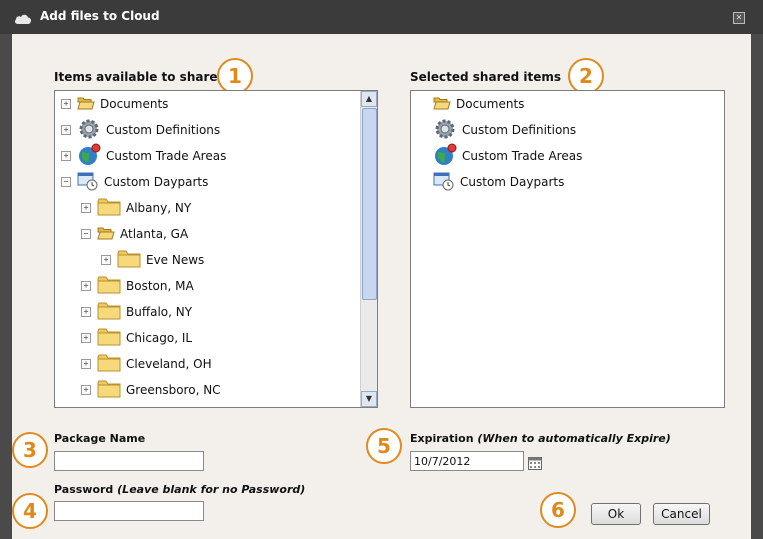 Image resolution: width=763 pixels, height=539 pixels. Describe the element at coordinates (235, 76) in the screenshot. I see `callout-badge-1: 1` at that location.